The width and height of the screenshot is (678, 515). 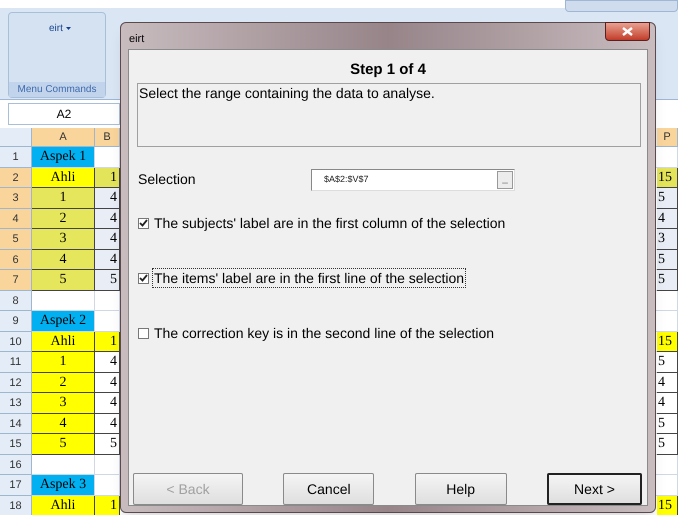 I want to click on checkbox-label: The subjects' label are in the first column of the selection, so click(x=329, y=223).